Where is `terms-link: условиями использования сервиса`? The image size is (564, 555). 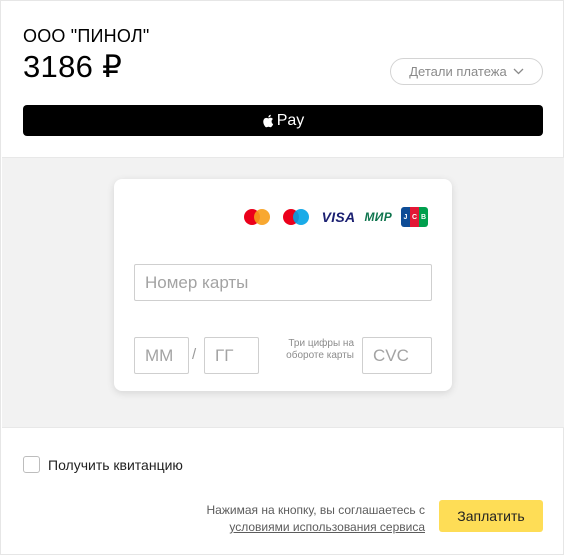 terms-link: условиями использования сервиса is located at coordinates (327, 527).